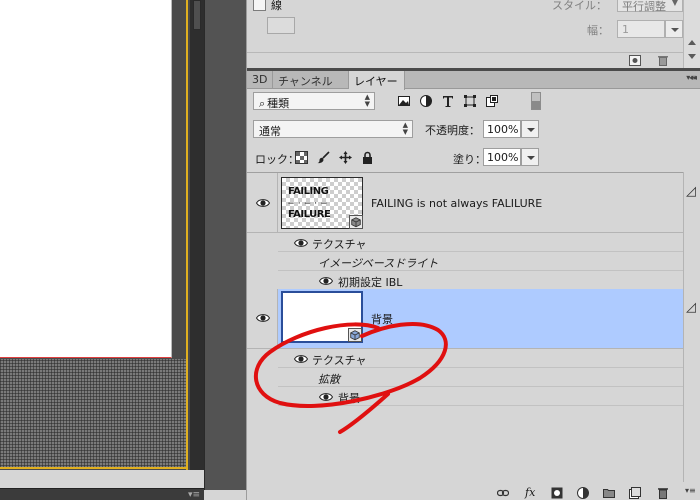 Image resolution: width=700 pixels, height=500 pixels. I want to click on filter-toggle-switch, so click(536, 101).